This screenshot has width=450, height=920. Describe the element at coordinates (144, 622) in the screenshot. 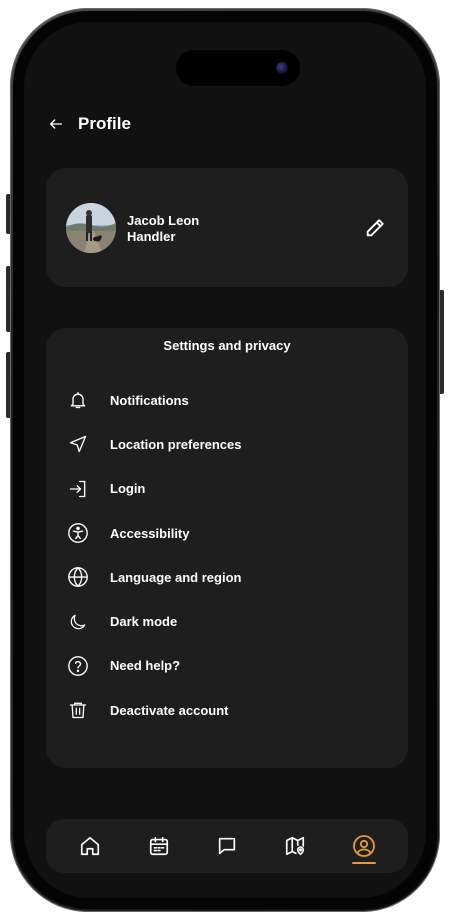

I see `settings-item-label: Dark mode` at that location.